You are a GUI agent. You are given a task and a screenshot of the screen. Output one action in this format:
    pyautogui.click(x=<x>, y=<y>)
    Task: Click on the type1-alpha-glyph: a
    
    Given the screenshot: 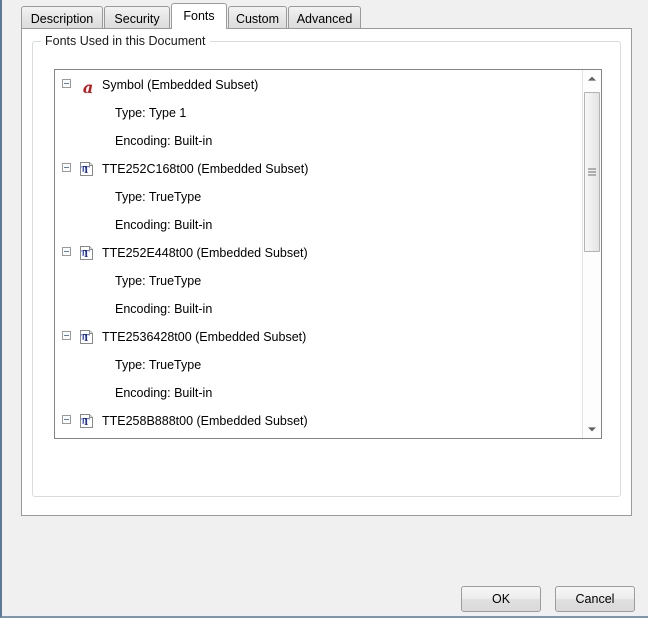 What is the action you would take?
    pyautogui.click(x=88, y=87)
    